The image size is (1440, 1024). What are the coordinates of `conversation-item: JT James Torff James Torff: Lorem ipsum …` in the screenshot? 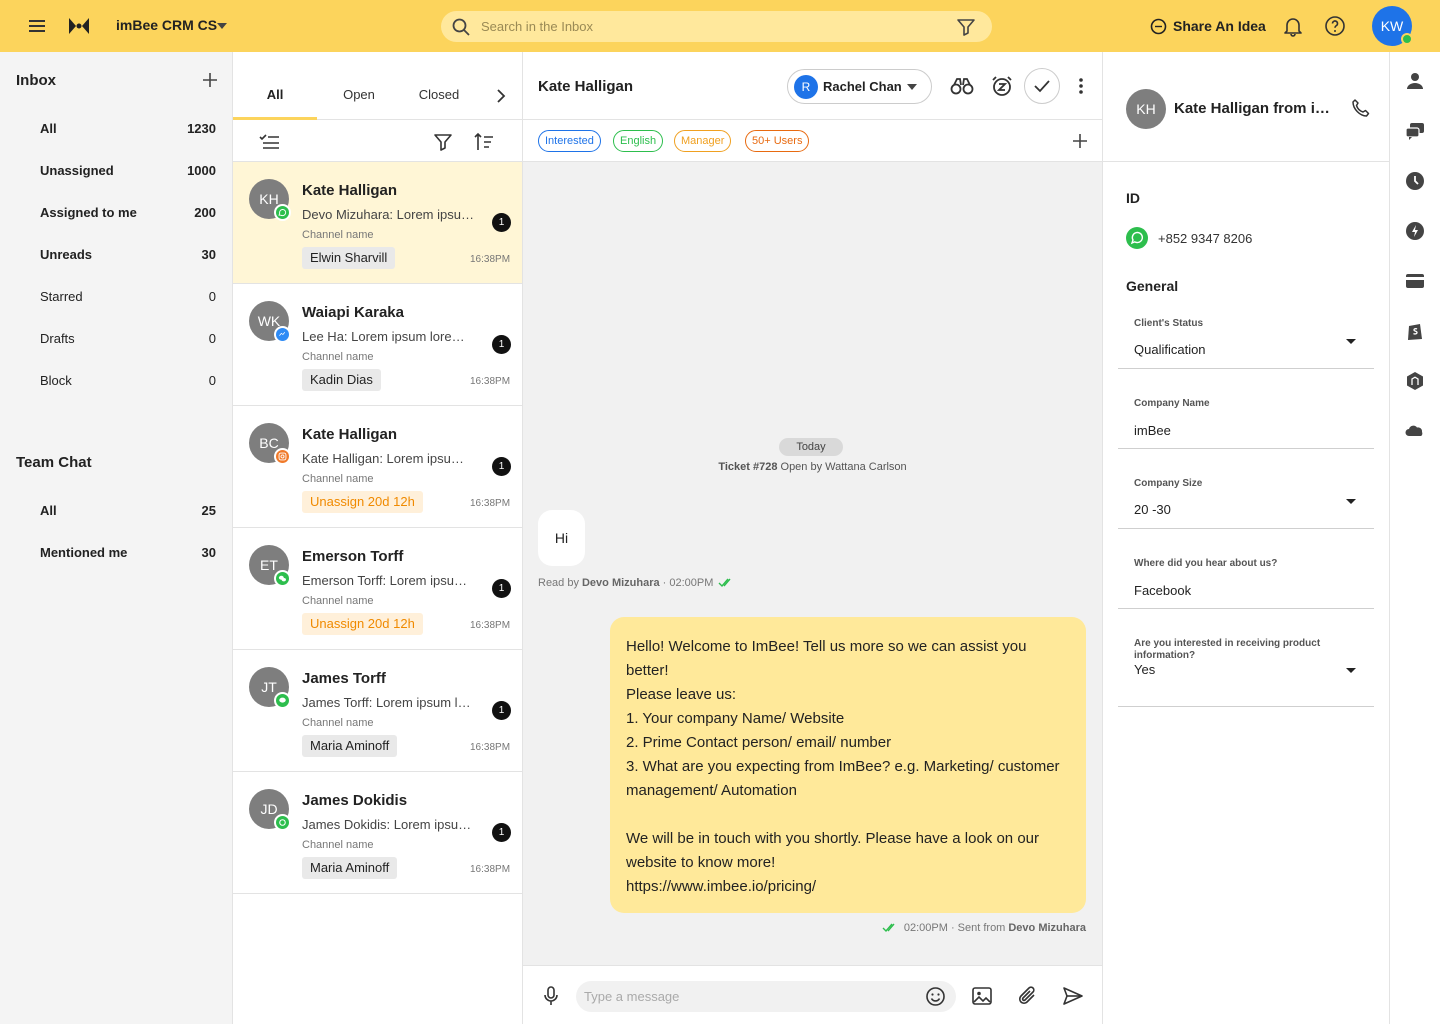 It's located at (377, 711).